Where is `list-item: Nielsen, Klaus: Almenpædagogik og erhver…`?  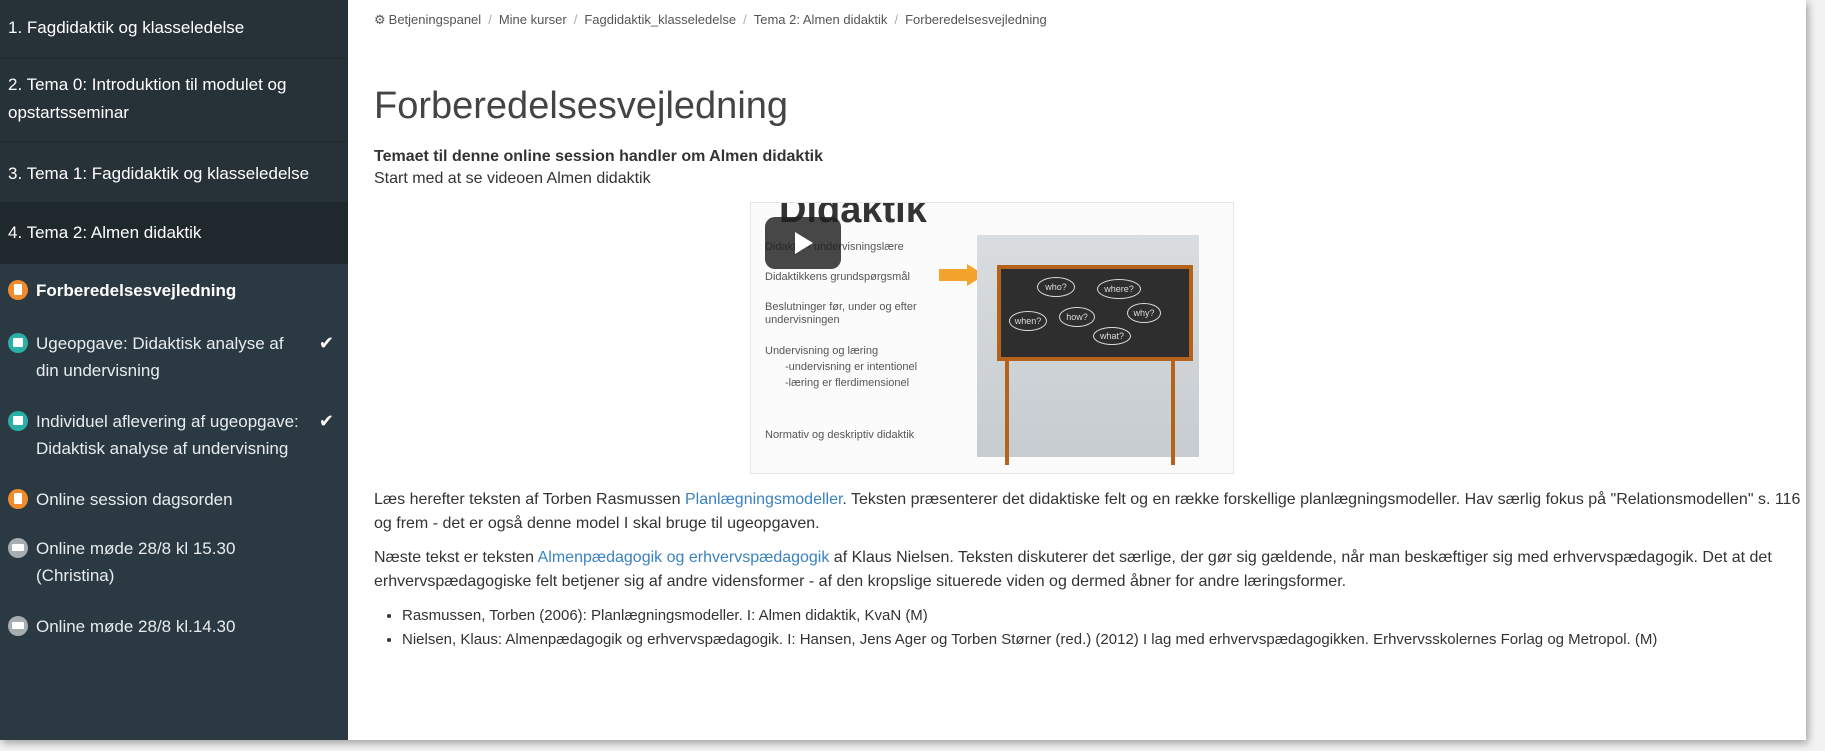 list-item: Nielsen, Klaus: Almenpædagogik og erhver… is located at coordinates (1104, 640).